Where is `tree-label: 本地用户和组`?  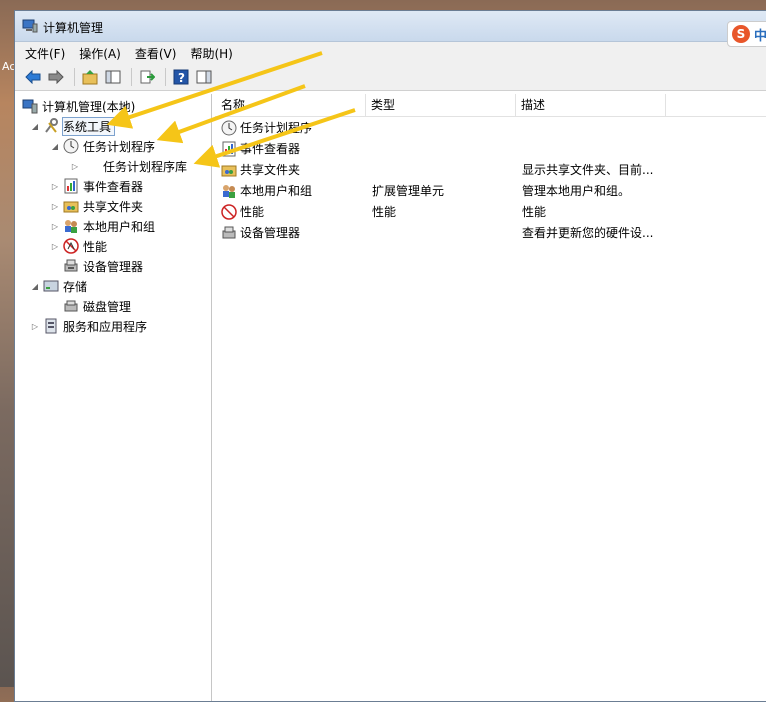
tree-label: 本地用户和组 is located at coordinates (119, 226).